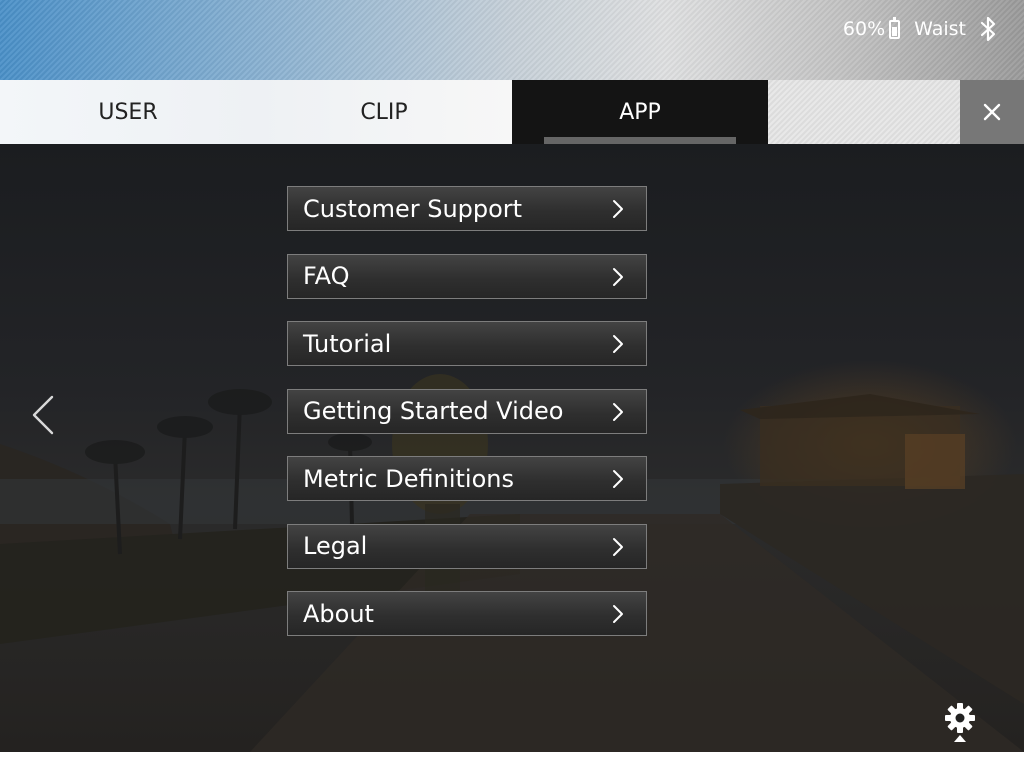  Describe the element at coordinates (940, 29) in the screenshot. I see `clip-location: Waist` at that location.